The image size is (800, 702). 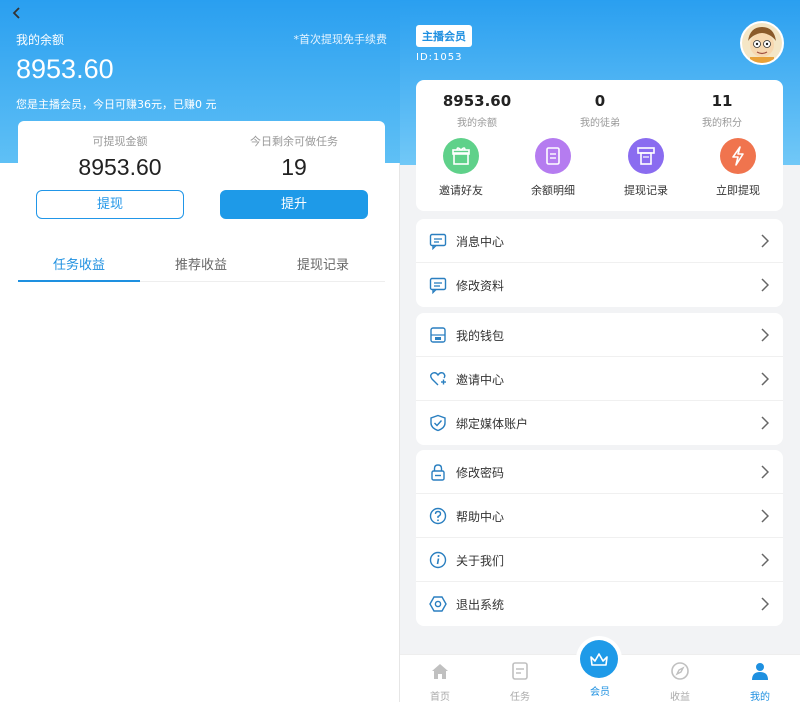 I want to click on lightning-icon, so click(x=738, y=156).